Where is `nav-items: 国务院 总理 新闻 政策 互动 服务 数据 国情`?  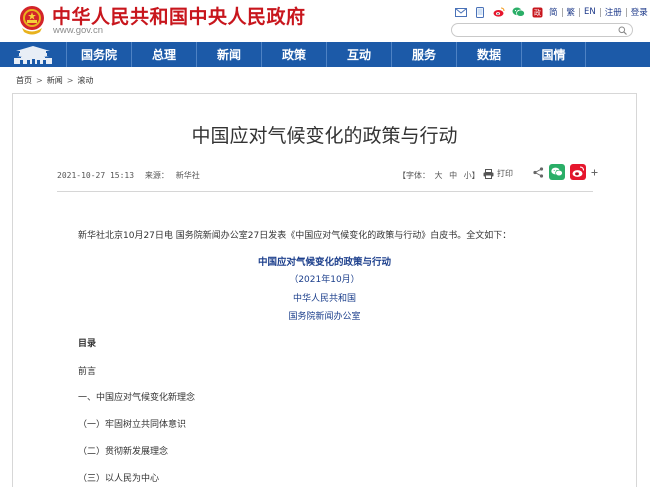
nav-items: 国务院 总理 新闻 政策 互动 服务 数据 国情 is located at coordinates (326, 54).